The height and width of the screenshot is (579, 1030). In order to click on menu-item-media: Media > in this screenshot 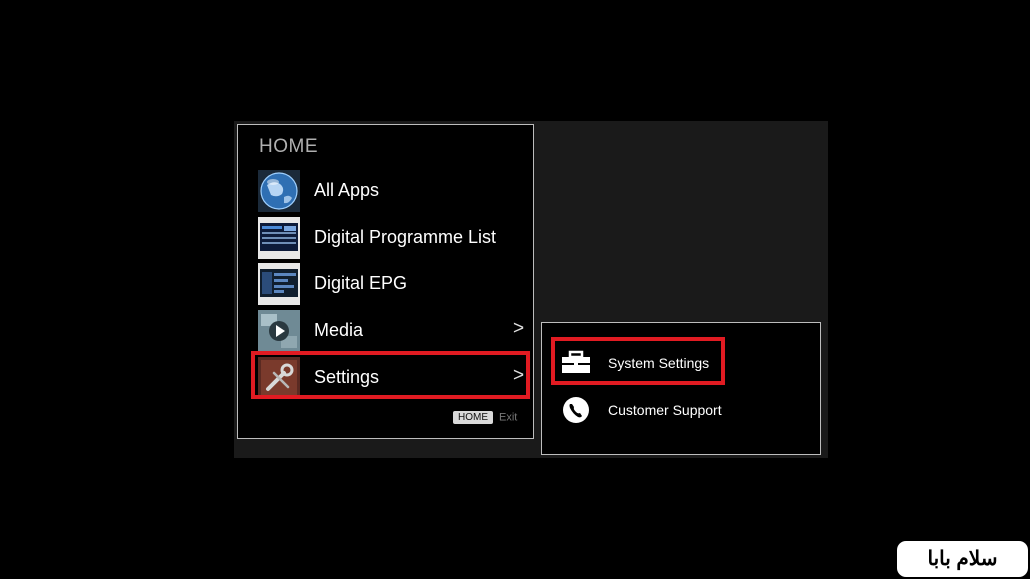, I will do `click(390, 330)`.